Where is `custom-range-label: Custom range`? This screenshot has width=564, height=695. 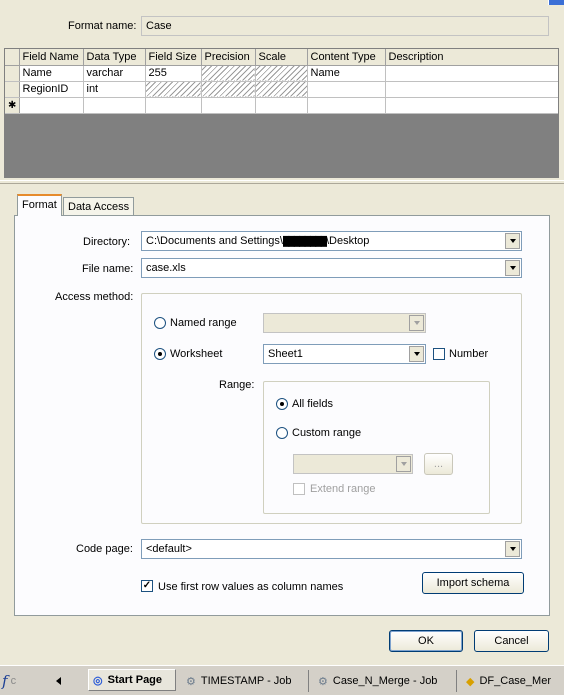
custom-range-label: Custom range is located at coordinates (326, 433).